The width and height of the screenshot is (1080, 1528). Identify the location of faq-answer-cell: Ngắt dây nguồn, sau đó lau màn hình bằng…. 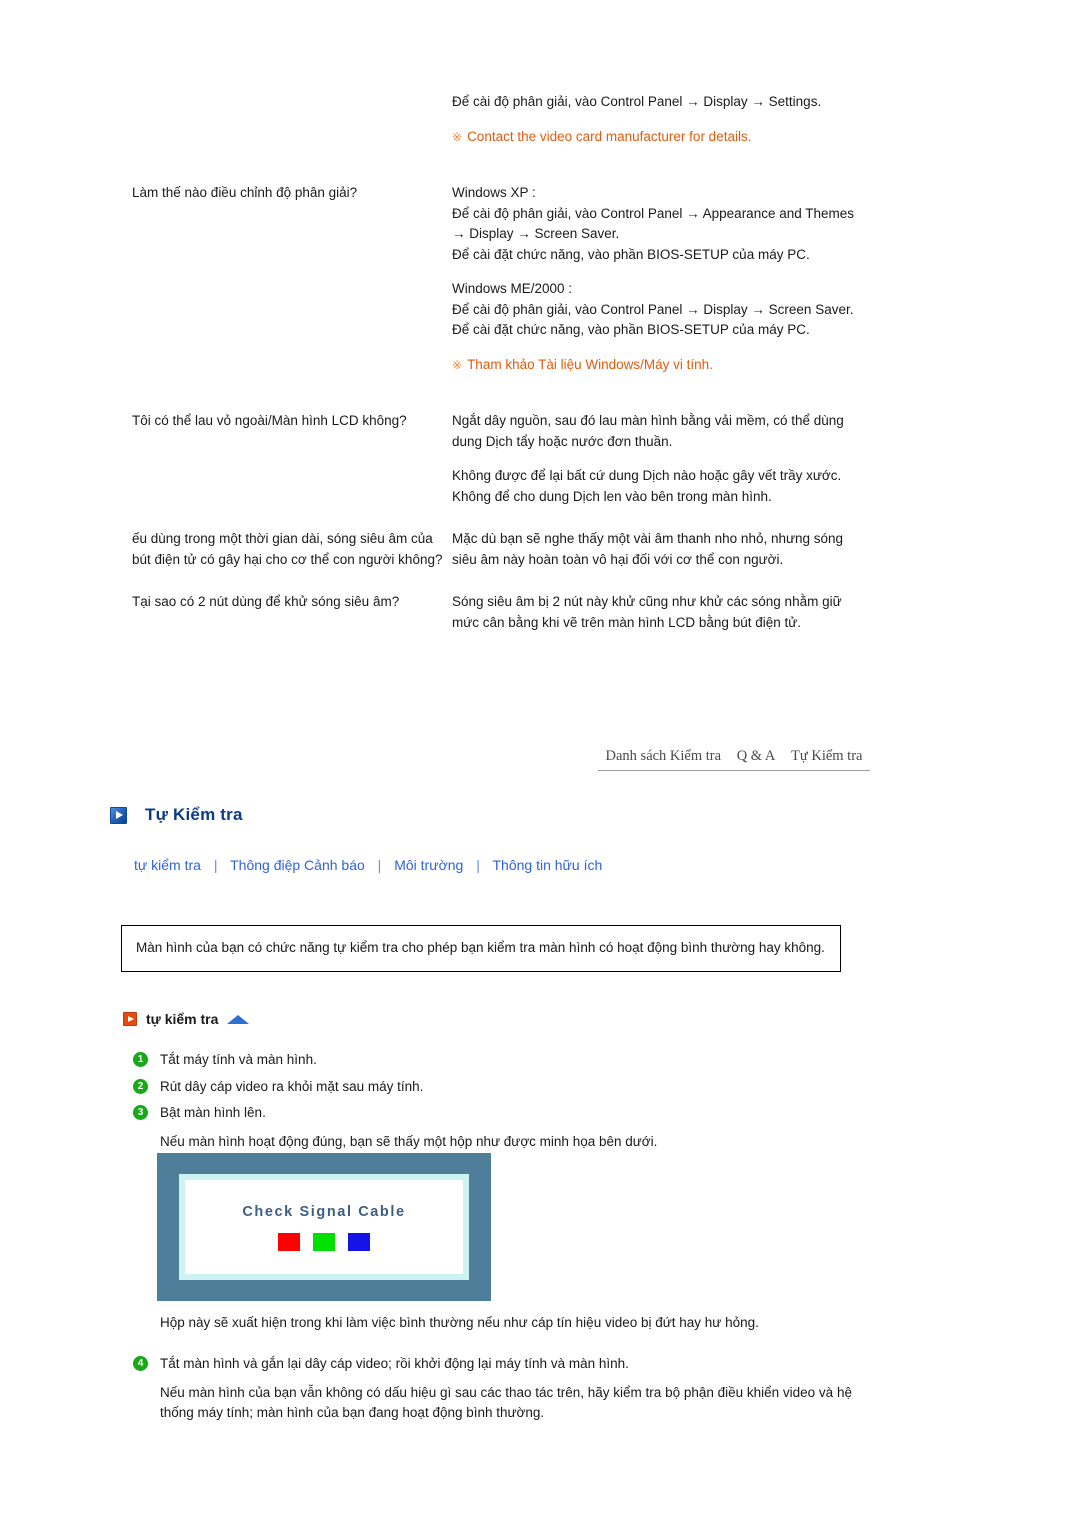
(657, 470).